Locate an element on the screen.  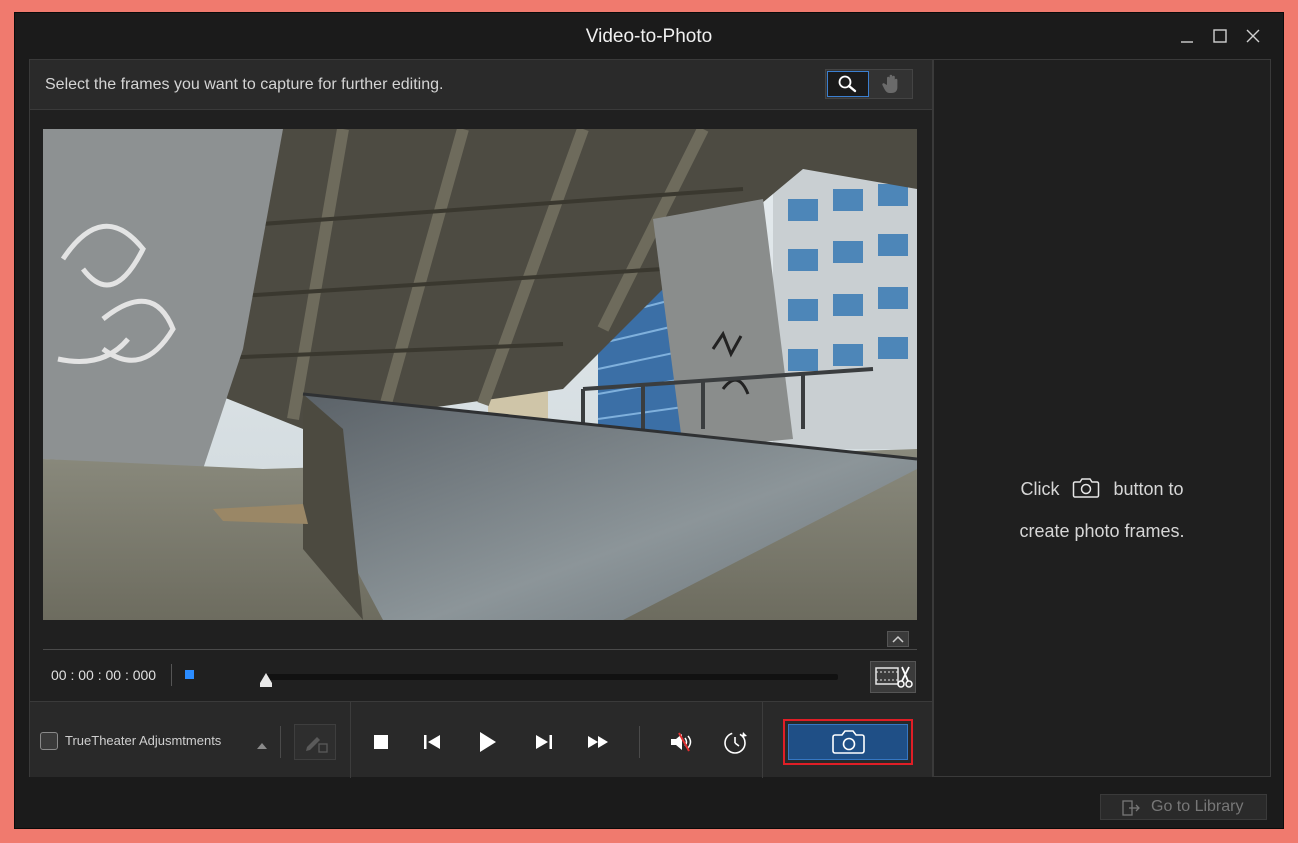
fast-forward-icon is located at coordinates (598, 742).